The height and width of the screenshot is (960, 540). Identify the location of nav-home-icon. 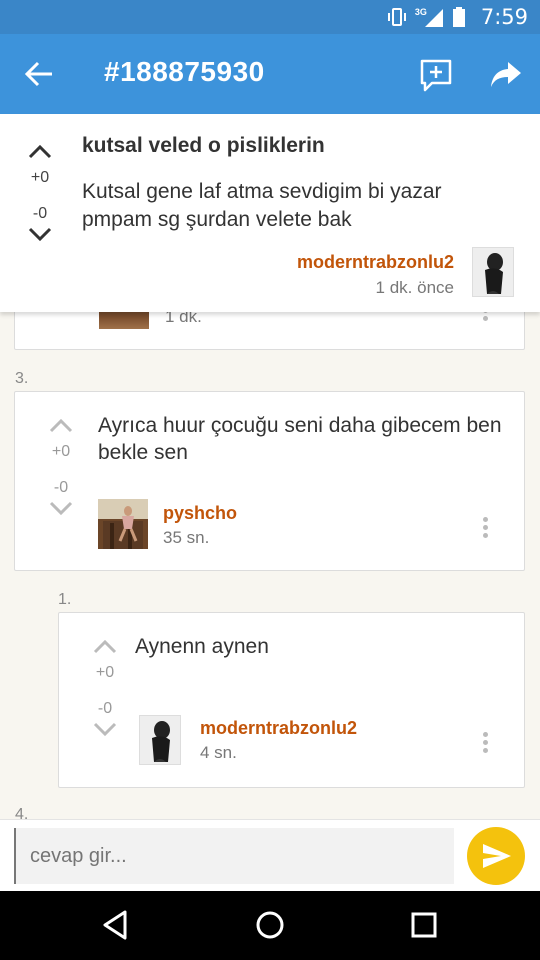
(270, 925).